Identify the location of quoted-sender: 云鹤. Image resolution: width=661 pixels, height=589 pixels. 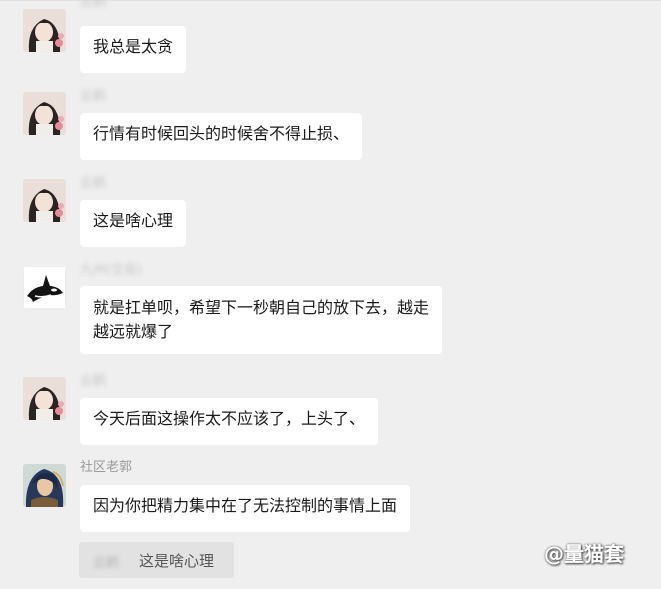
(106, 563).